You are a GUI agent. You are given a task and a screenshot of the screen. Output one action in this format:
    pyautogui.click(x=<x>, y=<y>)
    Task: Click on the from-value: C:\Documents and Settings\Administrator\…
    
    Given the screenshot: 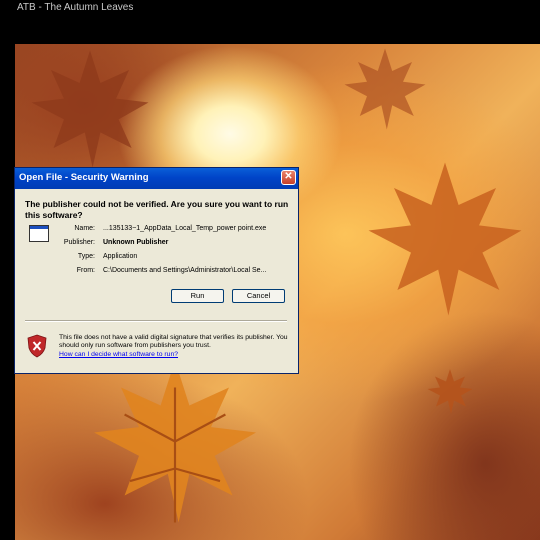 What is the action you would take?
    pyautogui.click(x=185, y=270)
    